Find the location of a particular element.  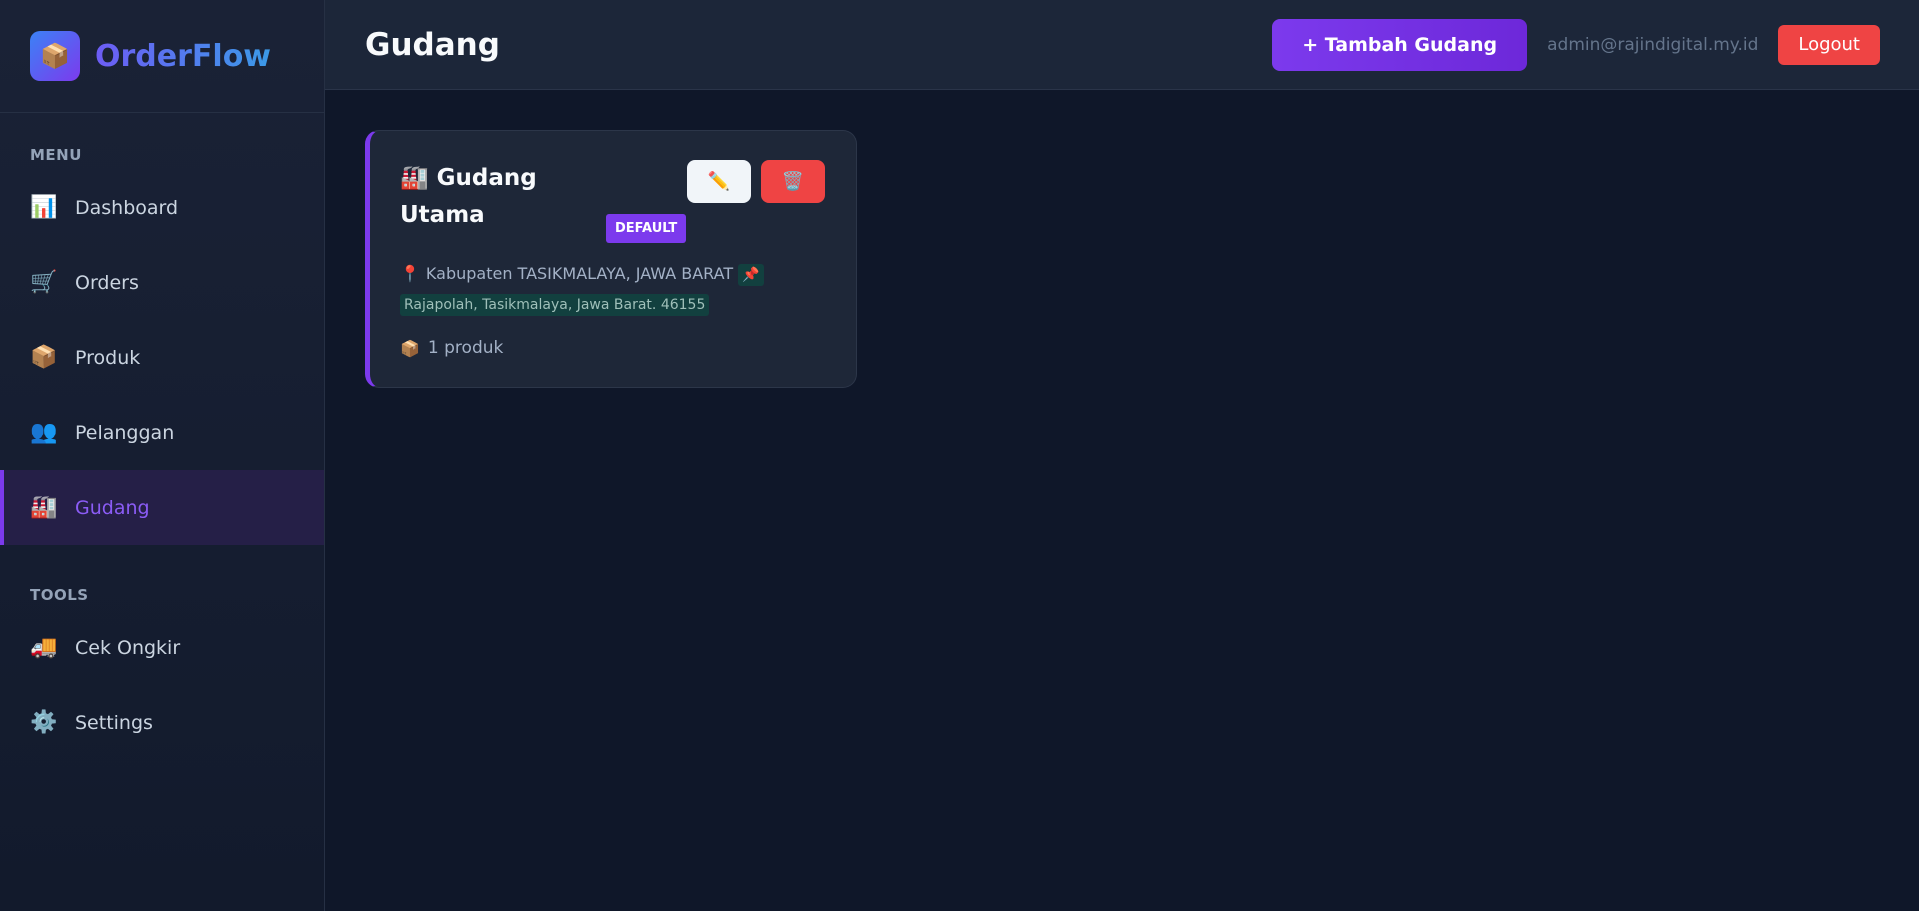

sidebar-item-dashboard: 📊 Dashboard is located at coordinates (162, 207).